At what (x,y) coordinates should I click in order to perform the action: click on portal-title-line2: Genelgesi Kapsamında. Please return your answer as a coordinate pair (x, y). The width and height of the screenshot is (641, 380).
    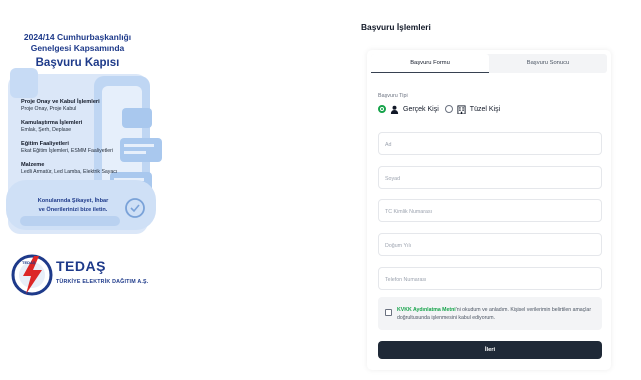
    Looking at the image, I should click on (77, 48).